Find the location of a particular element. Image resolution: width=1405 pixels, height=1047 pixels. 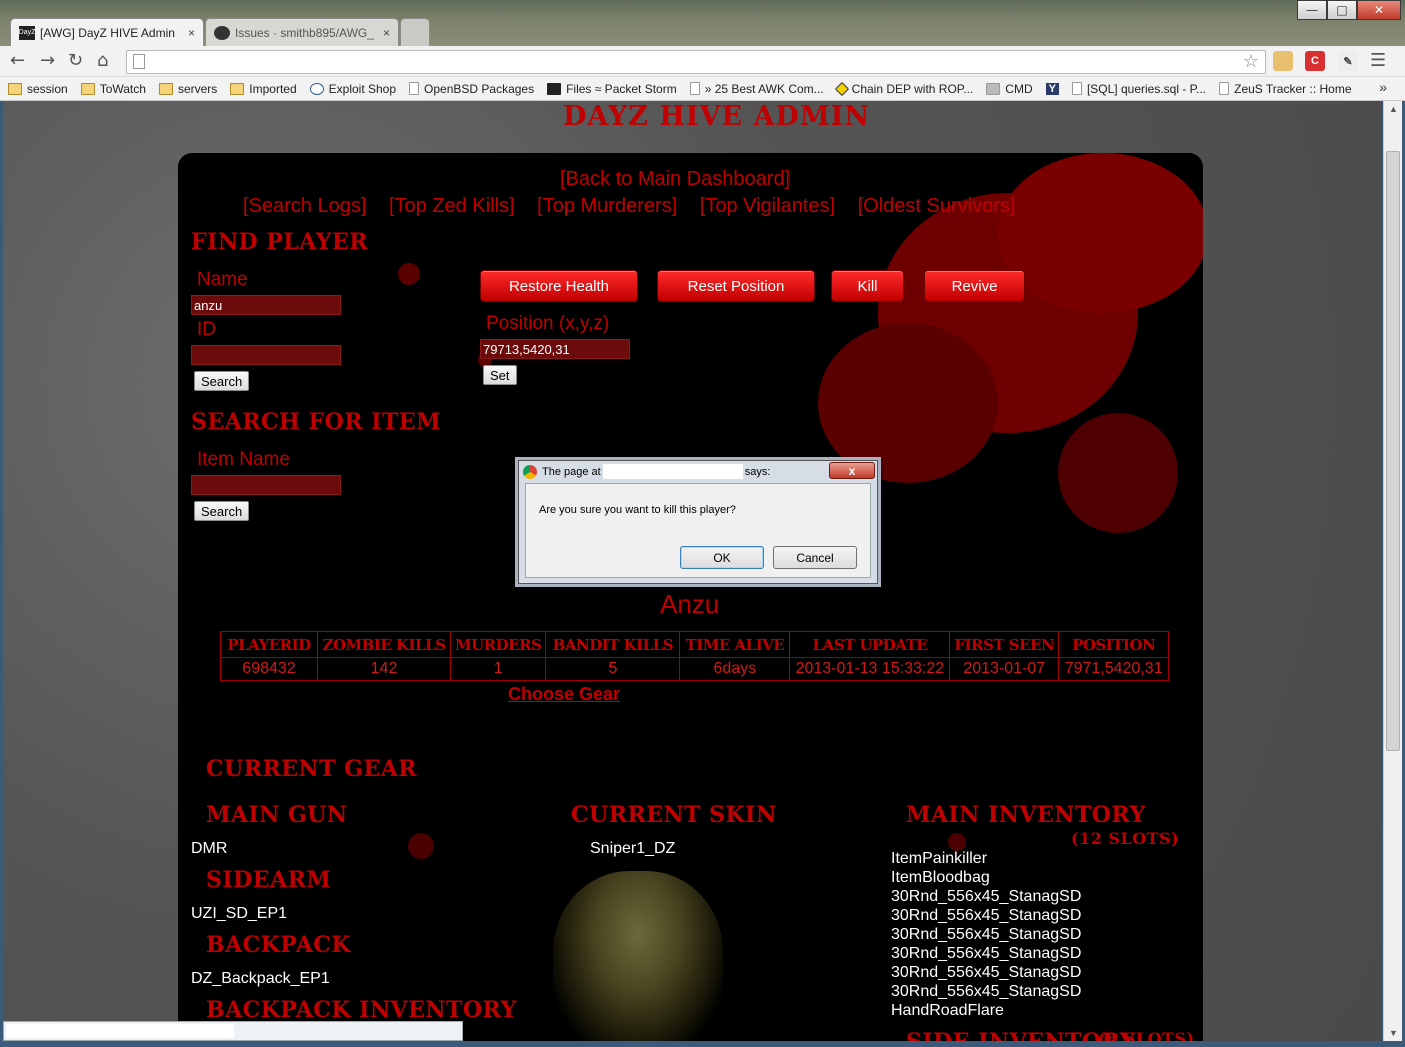

extension-pen-icon: ✎ is located at coordinates (1348, 61).